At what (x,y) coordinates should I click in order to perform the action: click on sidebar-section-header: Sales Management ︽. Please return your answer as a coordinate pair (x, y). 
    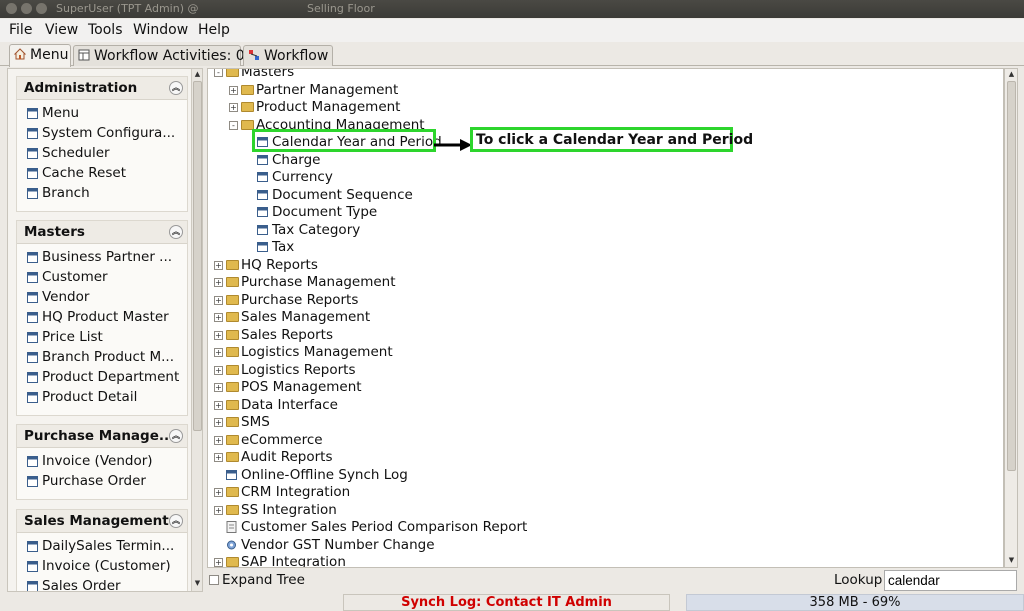
    Looking at the image, I should click on (102, 521).